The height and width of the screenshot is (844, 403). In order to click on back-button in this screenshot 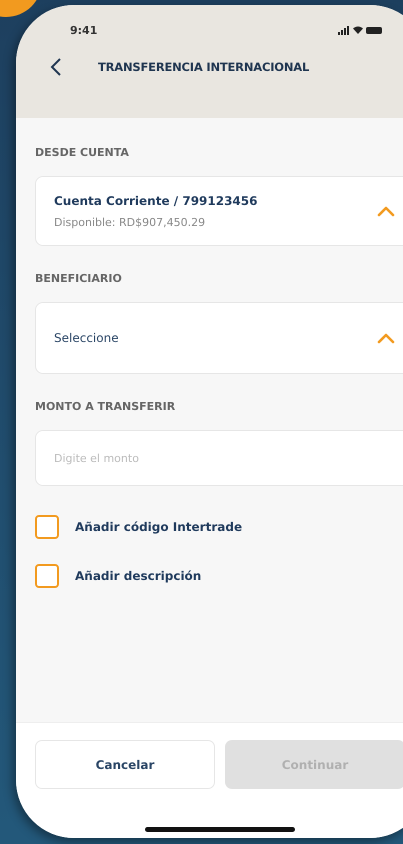, I will do `click(56, 67)`.